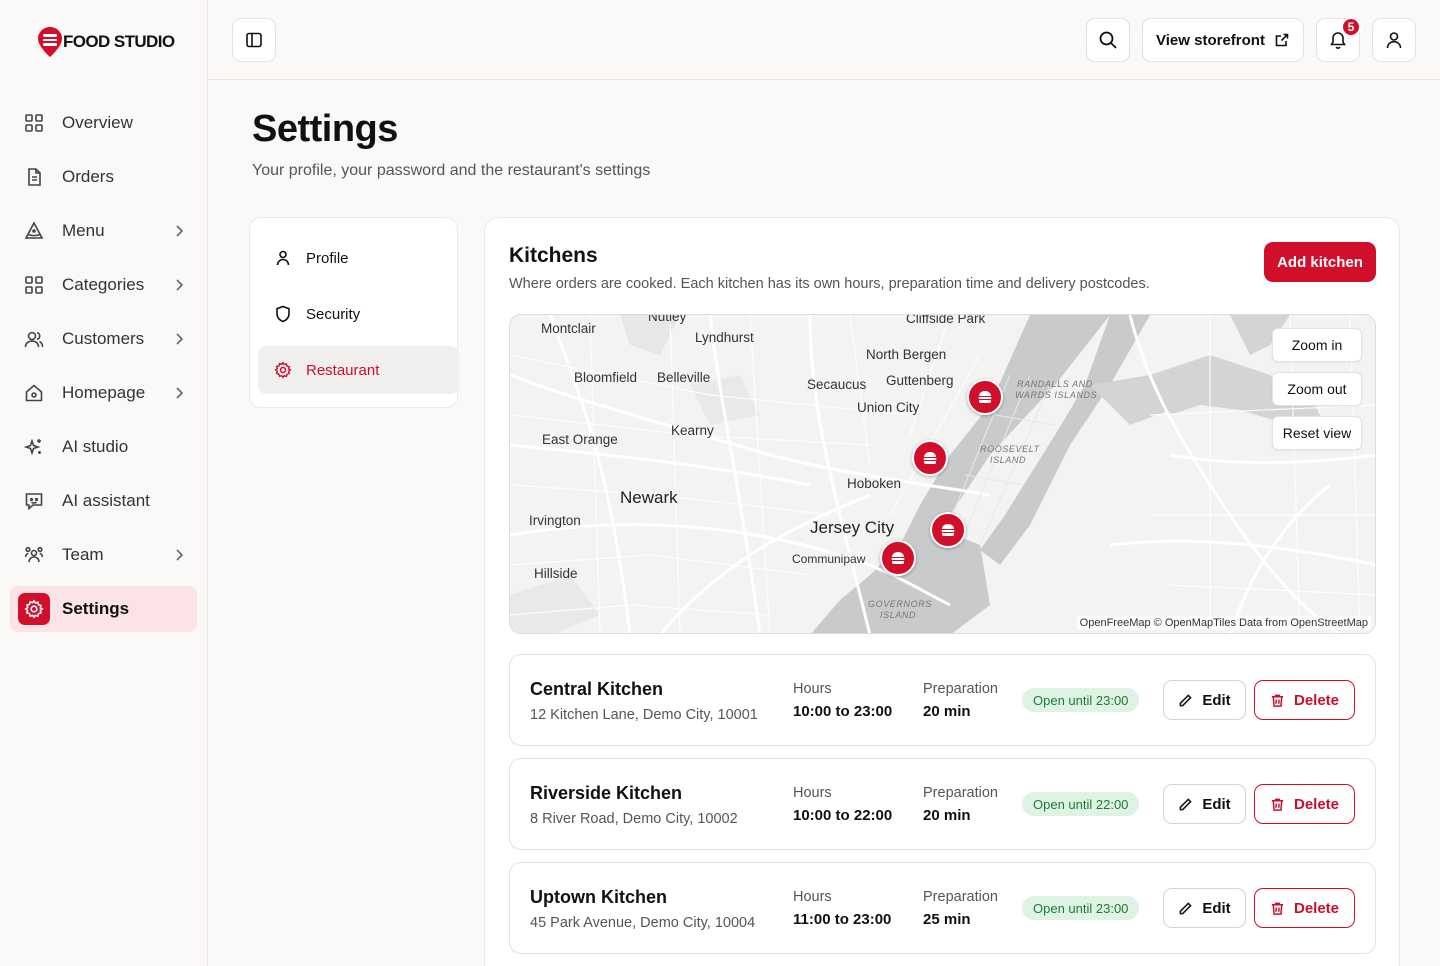 This screenshot has width=1440, height=966. What do you see at coordinates (1282, 40) in the screenshot?
I see `external-link-icon` at bounding box center [1282, 40].